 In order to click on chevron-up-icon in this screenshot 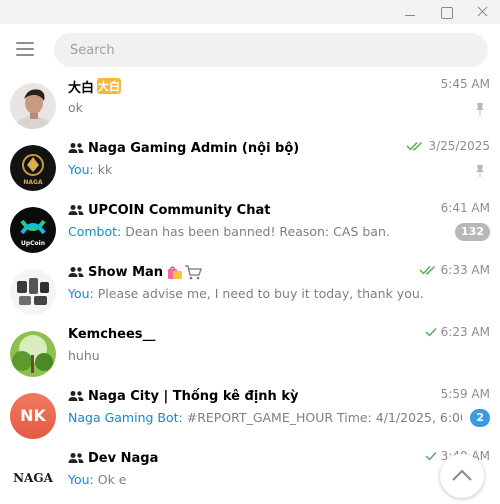, I will do `click(462, 475)`.